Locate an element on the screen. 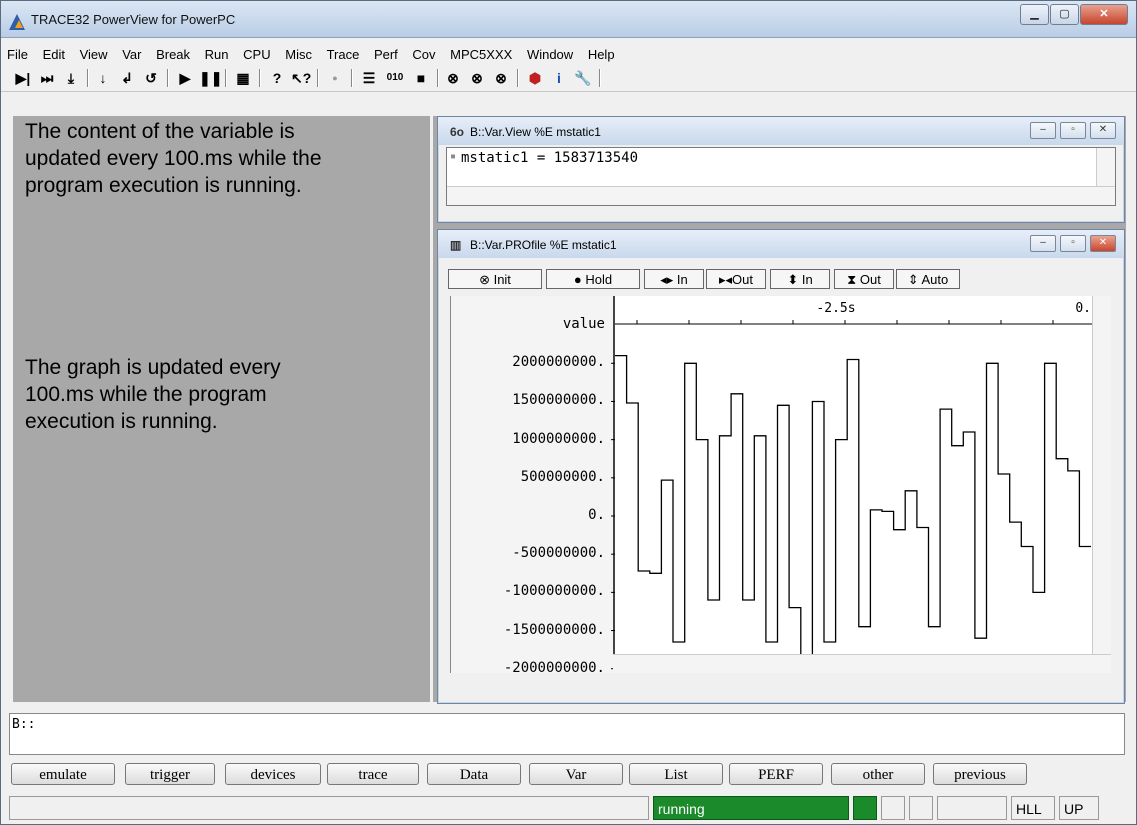  status-message is located at coordinates (329, 808).